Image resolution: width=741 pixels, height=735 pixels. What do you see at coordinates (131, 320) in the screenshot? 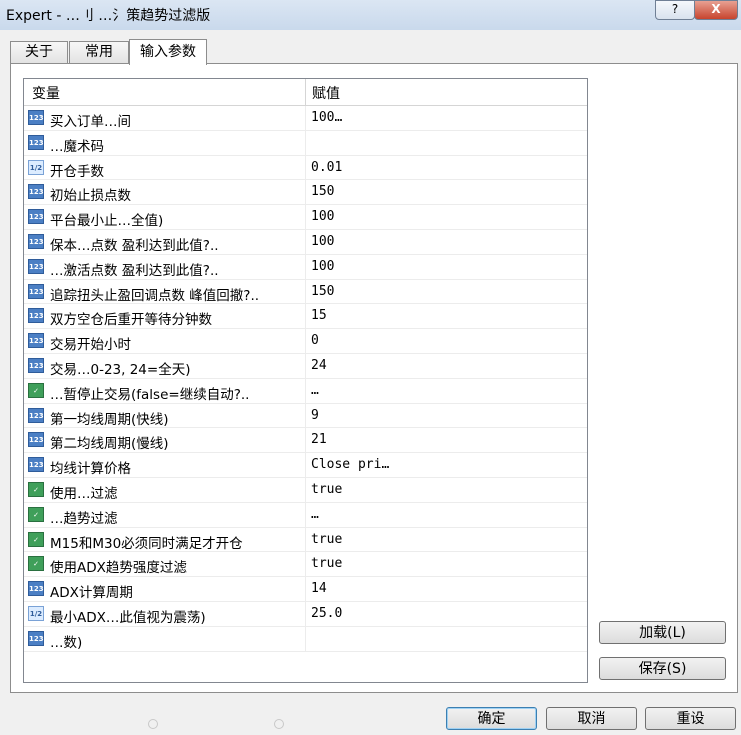
I see `parameter-name: 双方空仓后重开等待分钟数` at bounding box center [131, 320].